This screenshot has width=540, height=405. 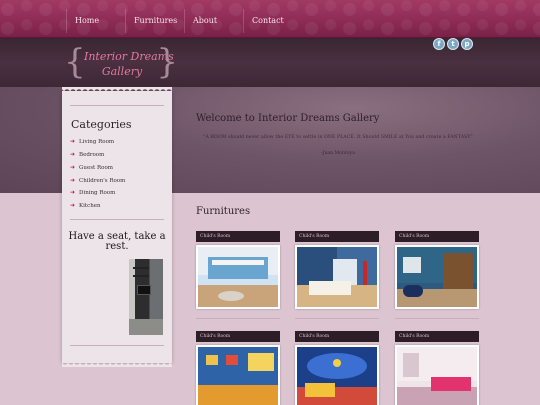 I want to click on sidebar-rule-mid, so click(x=117, y=219).